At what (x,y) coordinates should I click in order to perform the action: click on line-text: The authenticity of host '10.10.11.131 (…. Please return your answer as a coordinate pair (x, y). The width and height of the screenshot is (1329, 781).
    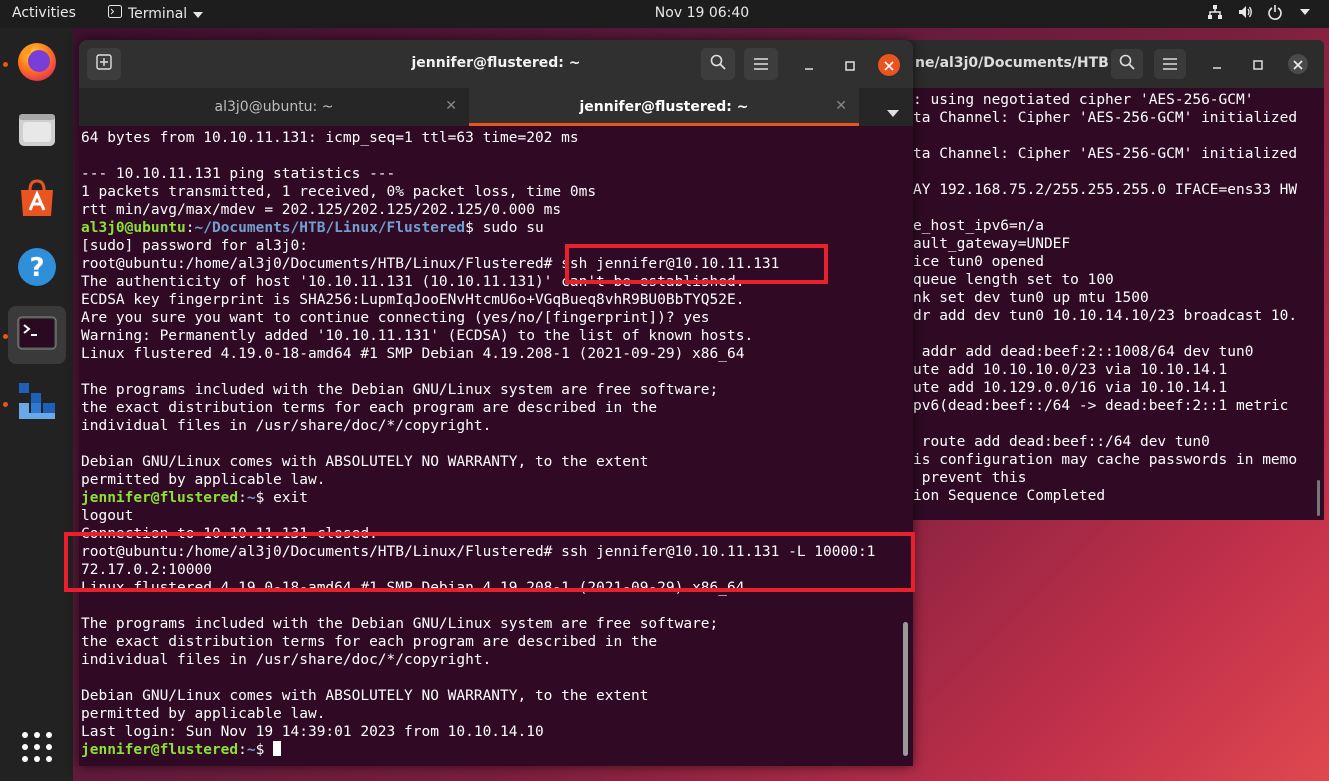
    Looking at the image, I should click on (413, 282).